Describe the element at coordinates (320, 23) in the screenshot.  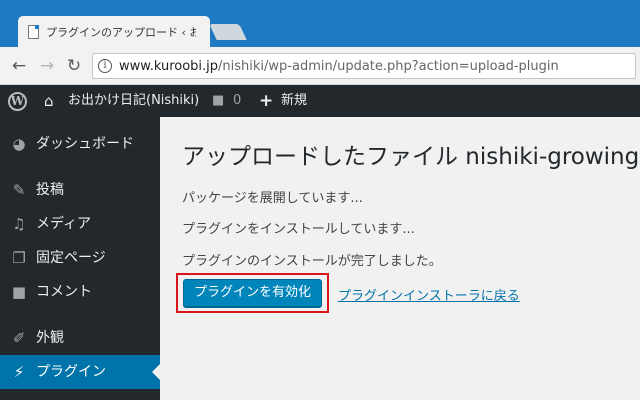
I see `browser-tab-strip: プラグインのアップロード ‹ お出` at that location.